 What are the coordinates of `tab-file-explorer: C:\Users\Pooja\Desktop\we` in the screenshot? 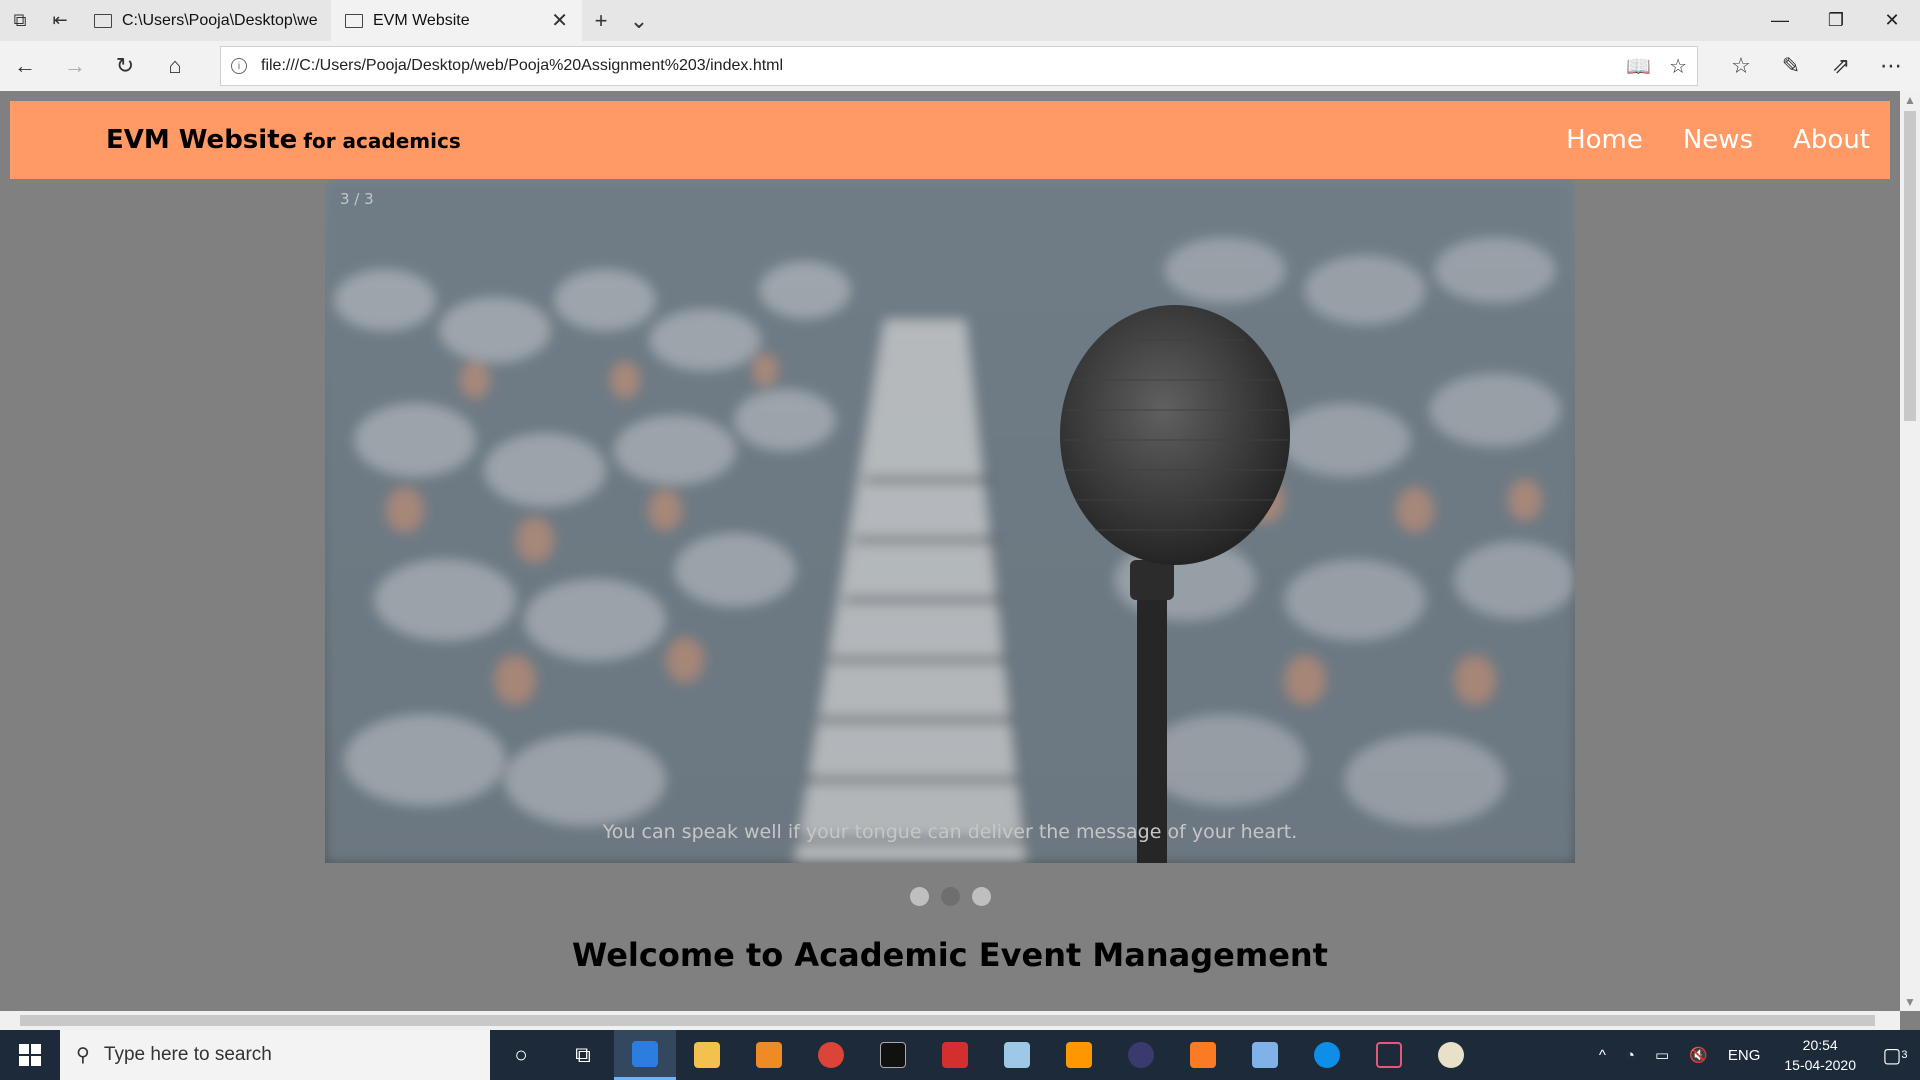 It's located at (205, 20).